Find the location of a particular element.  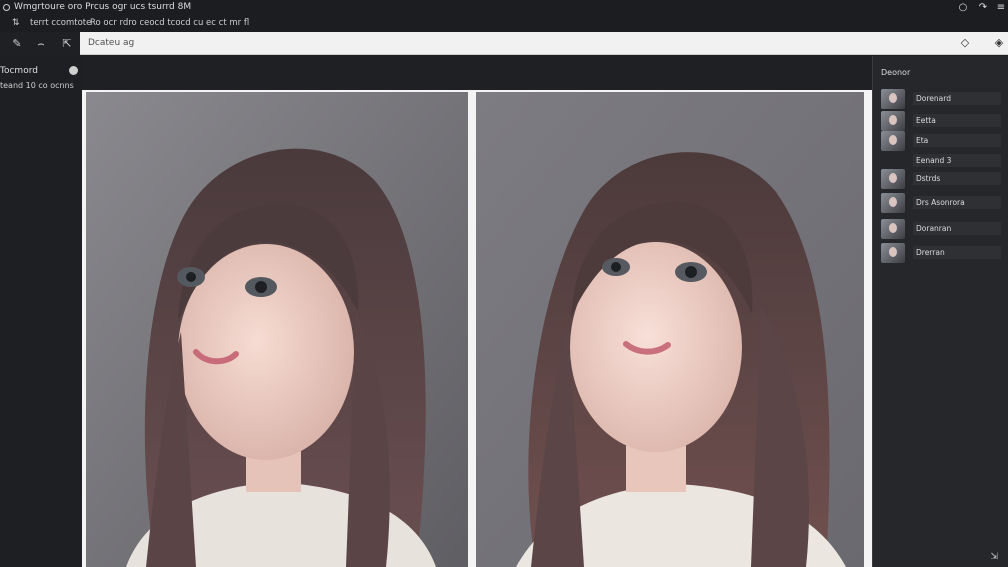

layer-label: Dstrds is located at coordinates (957, 178).